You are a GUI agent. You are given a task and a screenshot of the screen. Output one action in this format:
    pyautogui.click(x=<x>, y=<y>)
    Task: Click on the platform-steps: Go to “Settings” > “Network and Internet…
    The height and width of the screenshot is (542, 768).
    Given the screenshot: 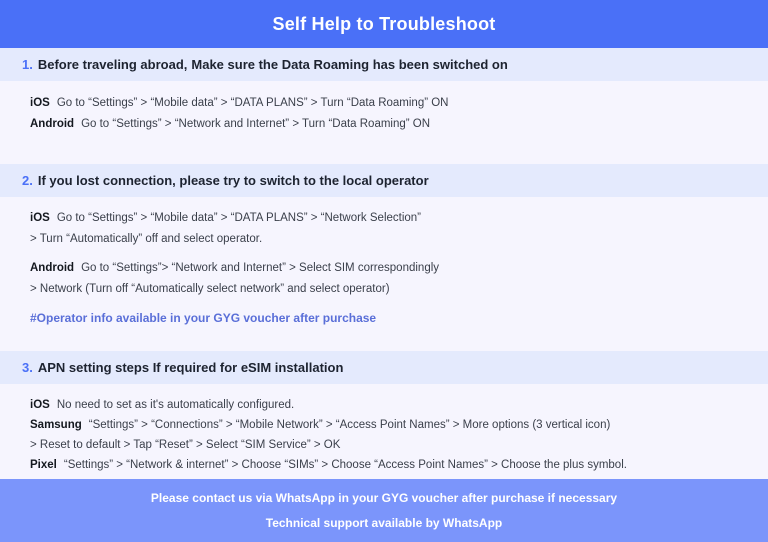 What is the action you would take?
    pyautogui.click(x=256, y=124)
    